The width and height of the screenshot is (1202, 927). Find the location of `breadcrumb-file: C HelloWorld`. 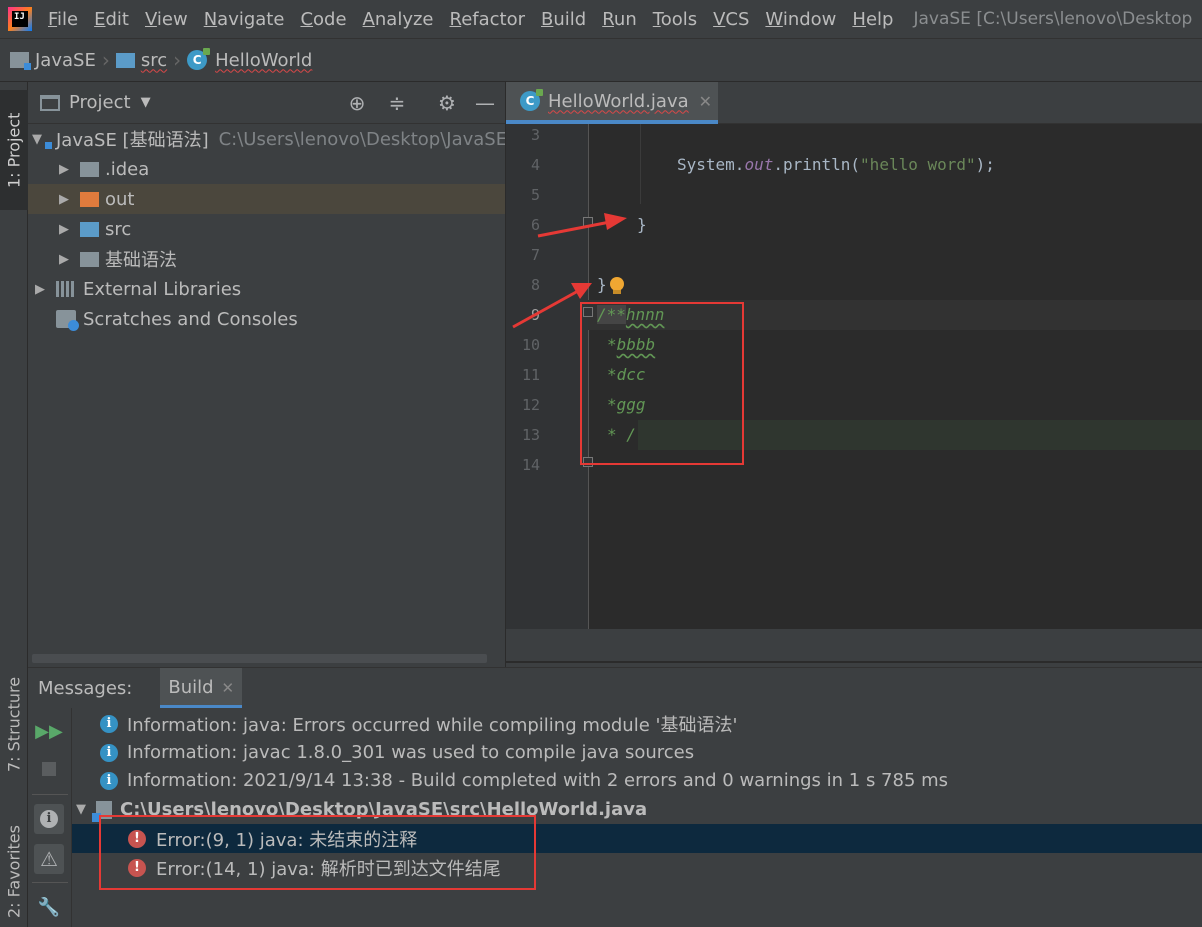

breadcrumb-file: C HelloWorld is located at coordinates (250, 59).